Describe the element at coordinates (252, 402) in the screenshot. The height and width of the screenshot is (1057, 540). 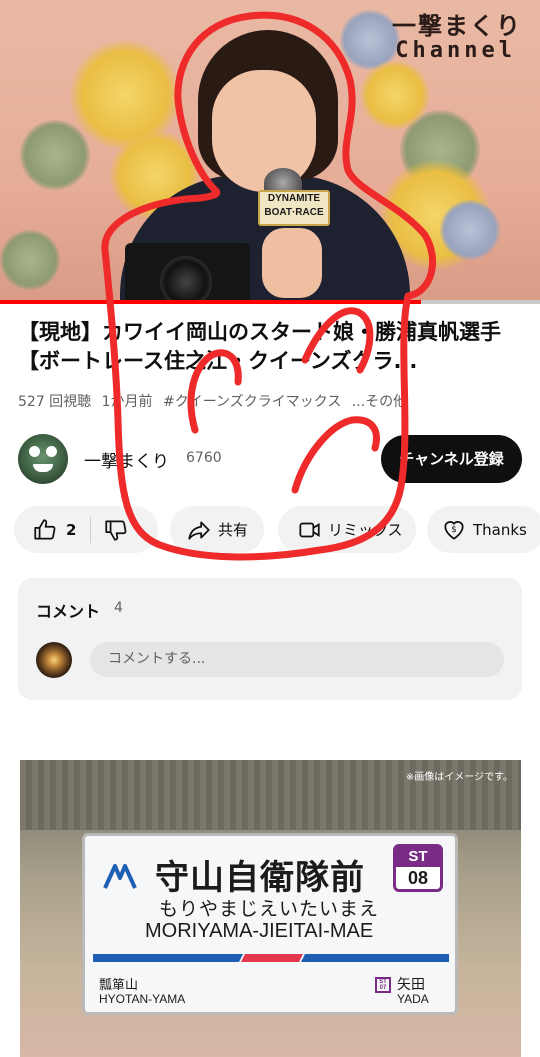
I see `hashtag-link: #クイーンズクライマックス` at that location.